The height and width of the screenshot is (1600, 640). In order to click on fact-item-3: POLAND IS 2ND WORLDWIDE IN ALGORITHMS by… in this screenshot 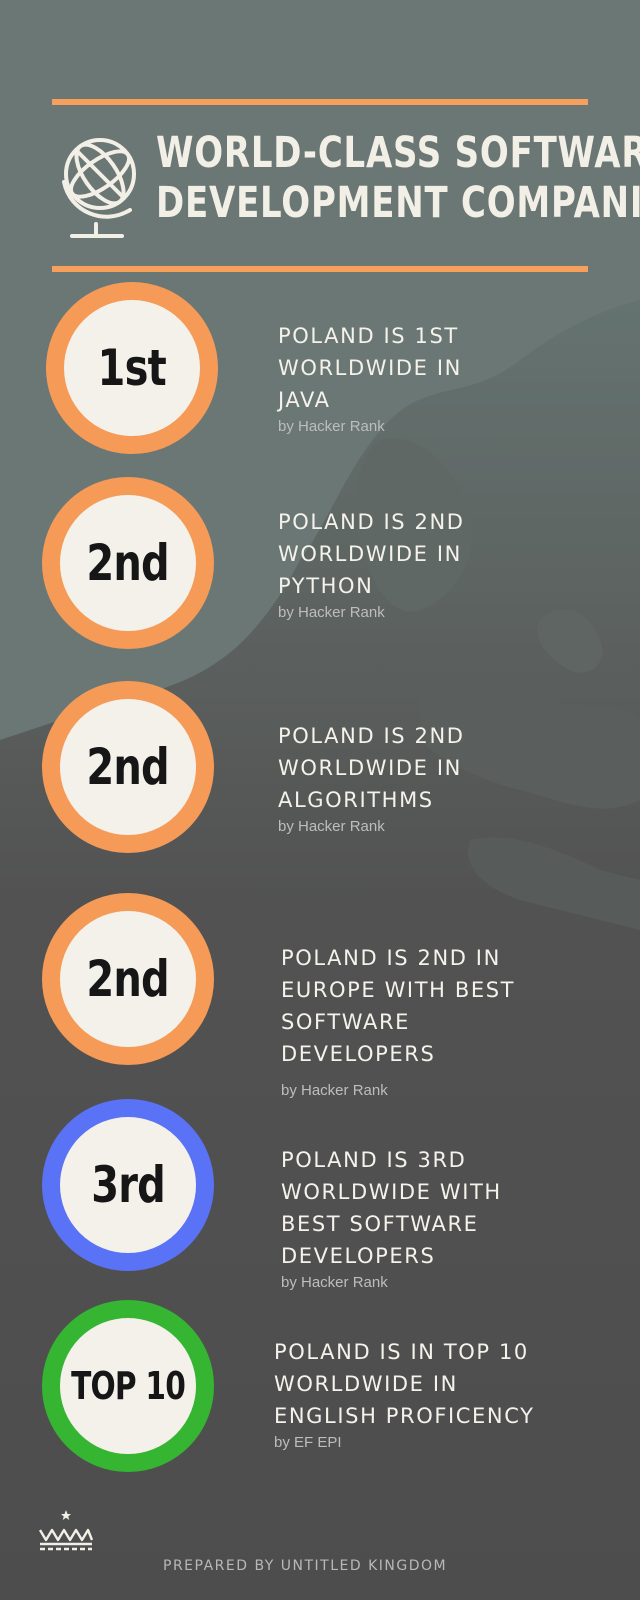, I will do `click(428, 778)`.